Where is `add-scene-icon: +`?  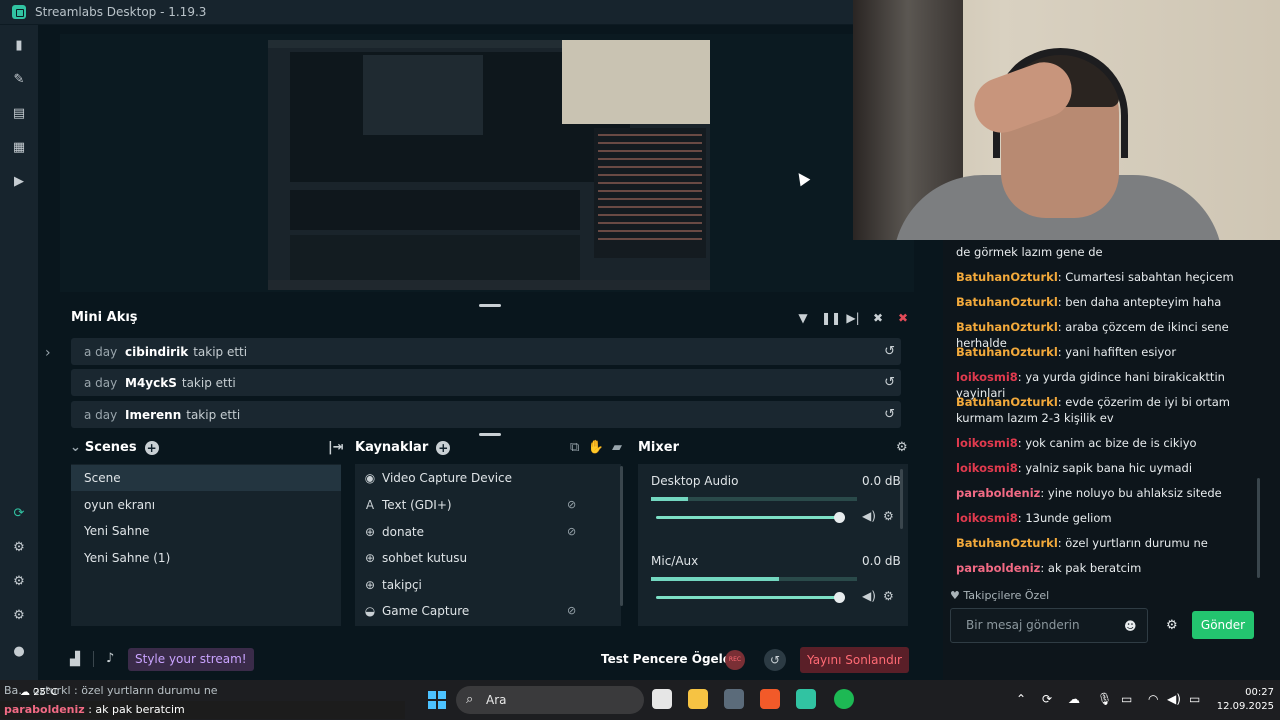 add-scene-icon: + is located at coordinates (151, 448).